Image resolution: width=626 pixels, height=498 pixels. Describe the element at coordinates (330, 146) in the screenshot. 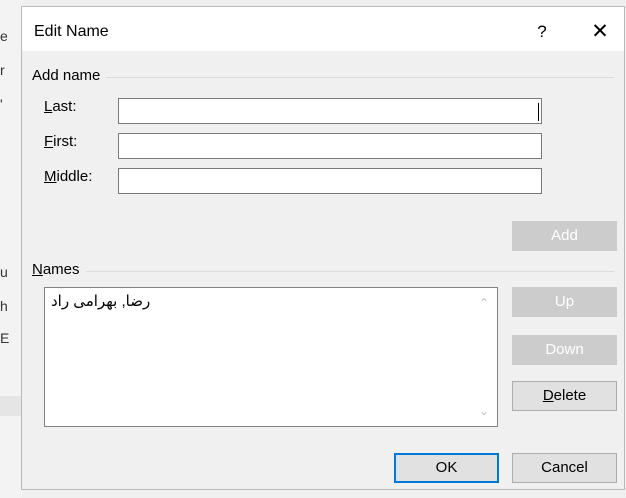

I see `first-name-input` at that location.